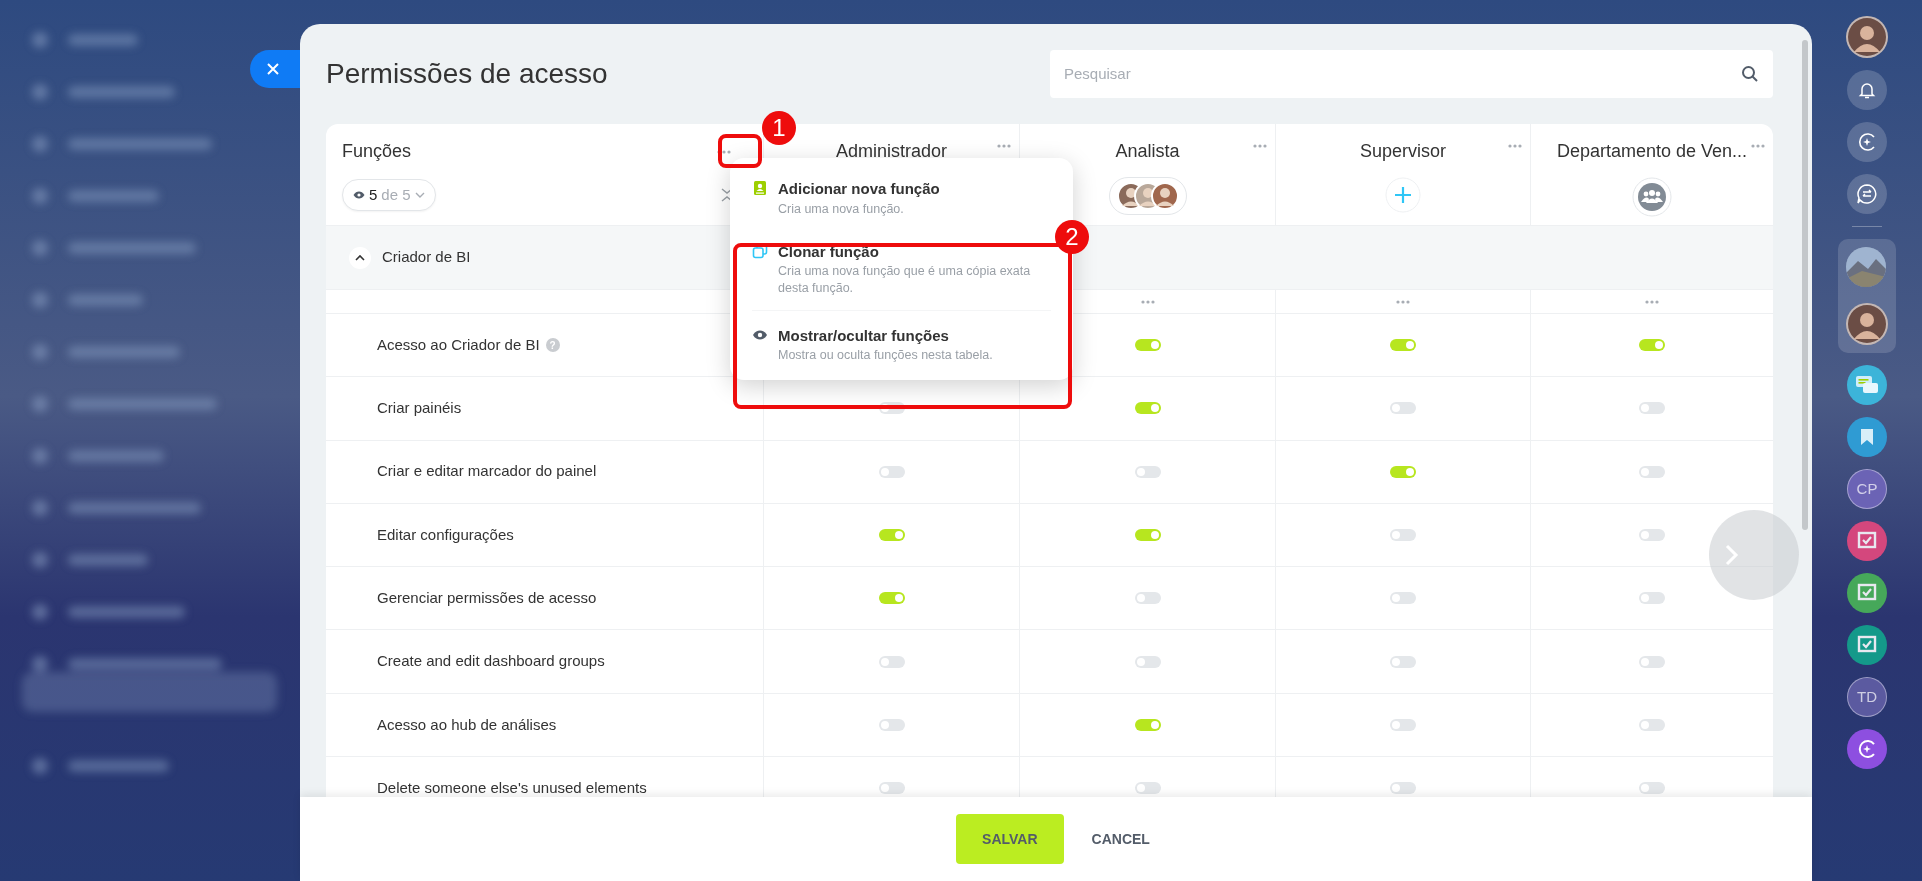 The width and height of the screenshot is (1922, 881). Describe the element at coordinates (1867, 194) in the screenshot. I see `chat-swap-icon` at that location.